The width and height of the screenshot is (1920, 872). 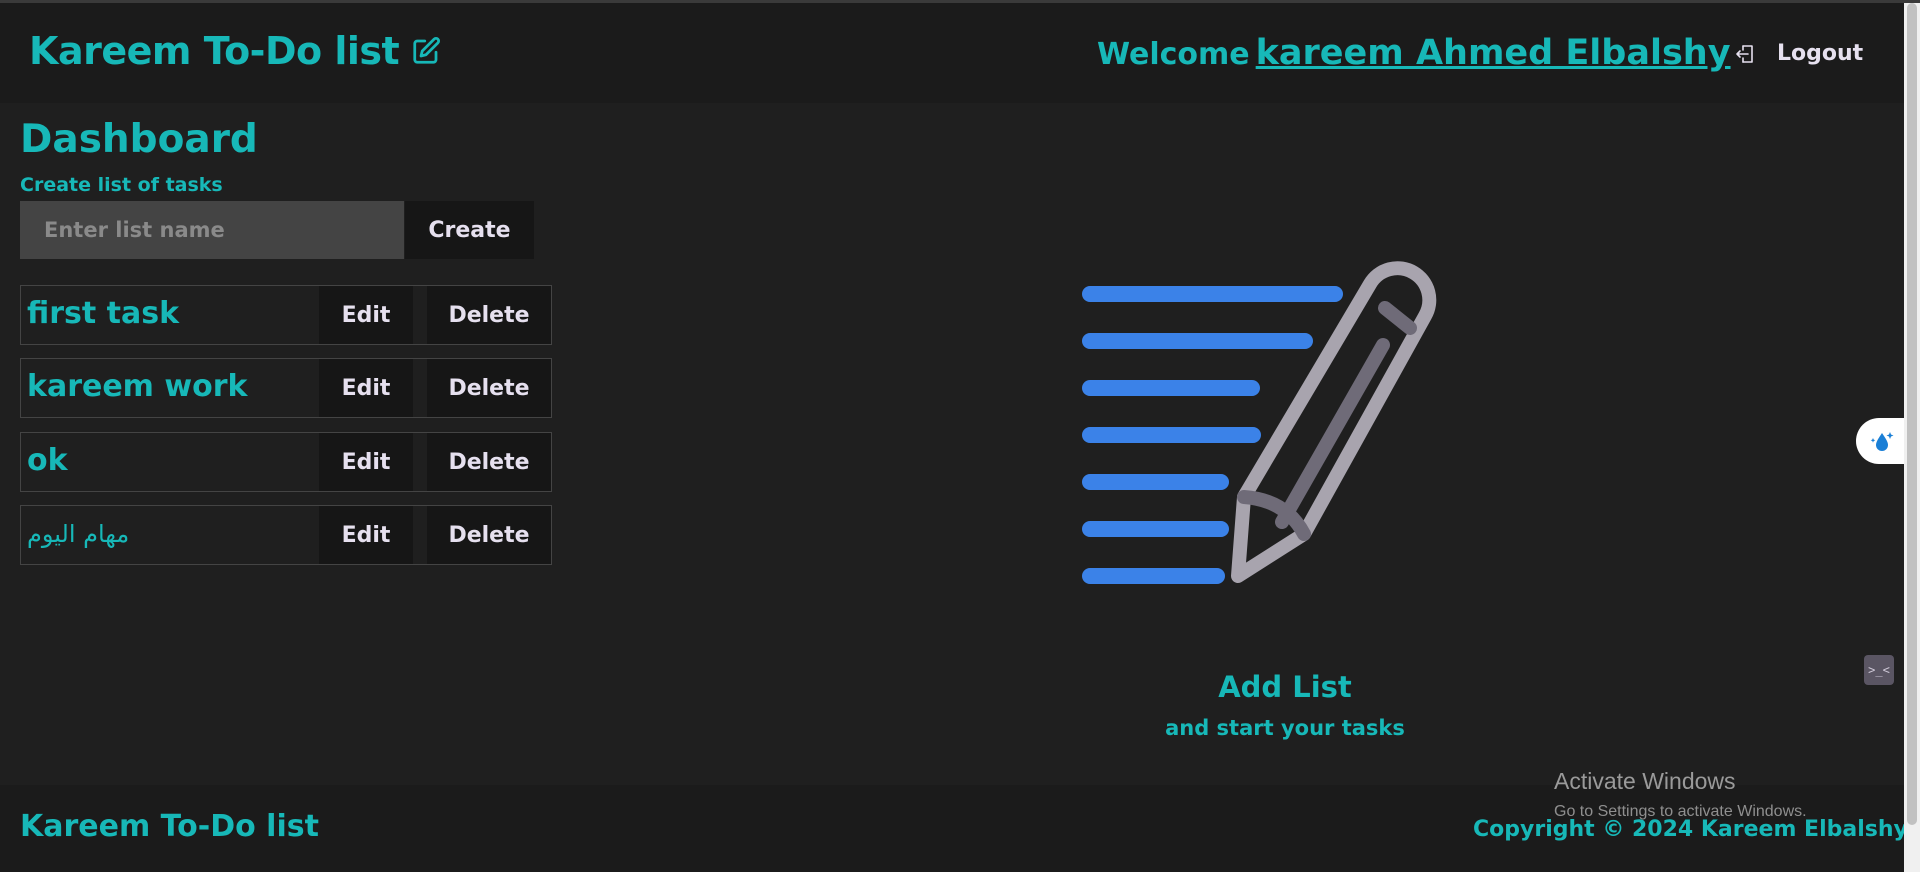 I want to click on list-item: kareem work Edit Delete, so click(x=286, y=388).